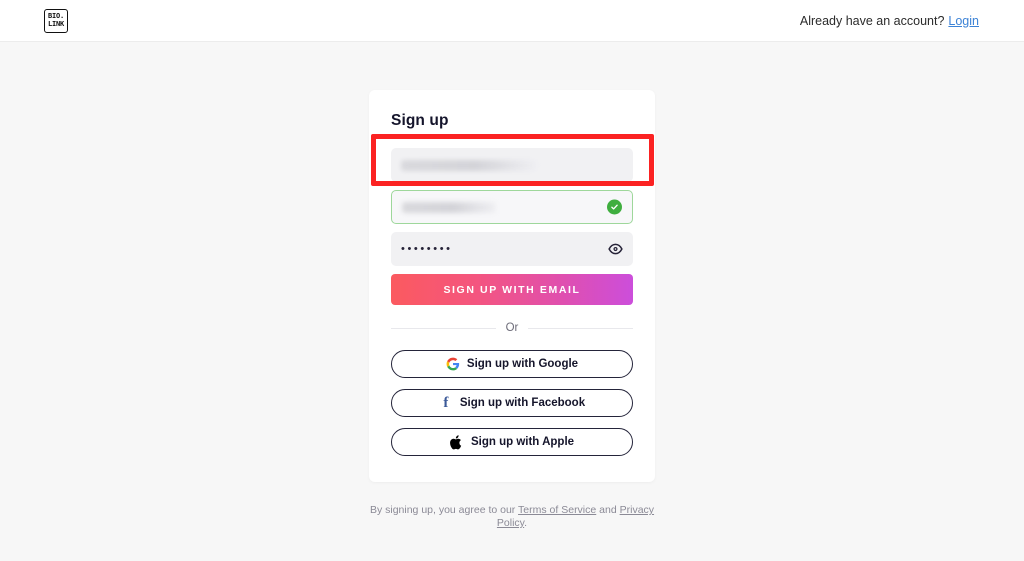 This screenshot has width=1024, height=561. Describe the element at coordinates (615, 249) in the screenshot. I see `eye-icon` at that location.